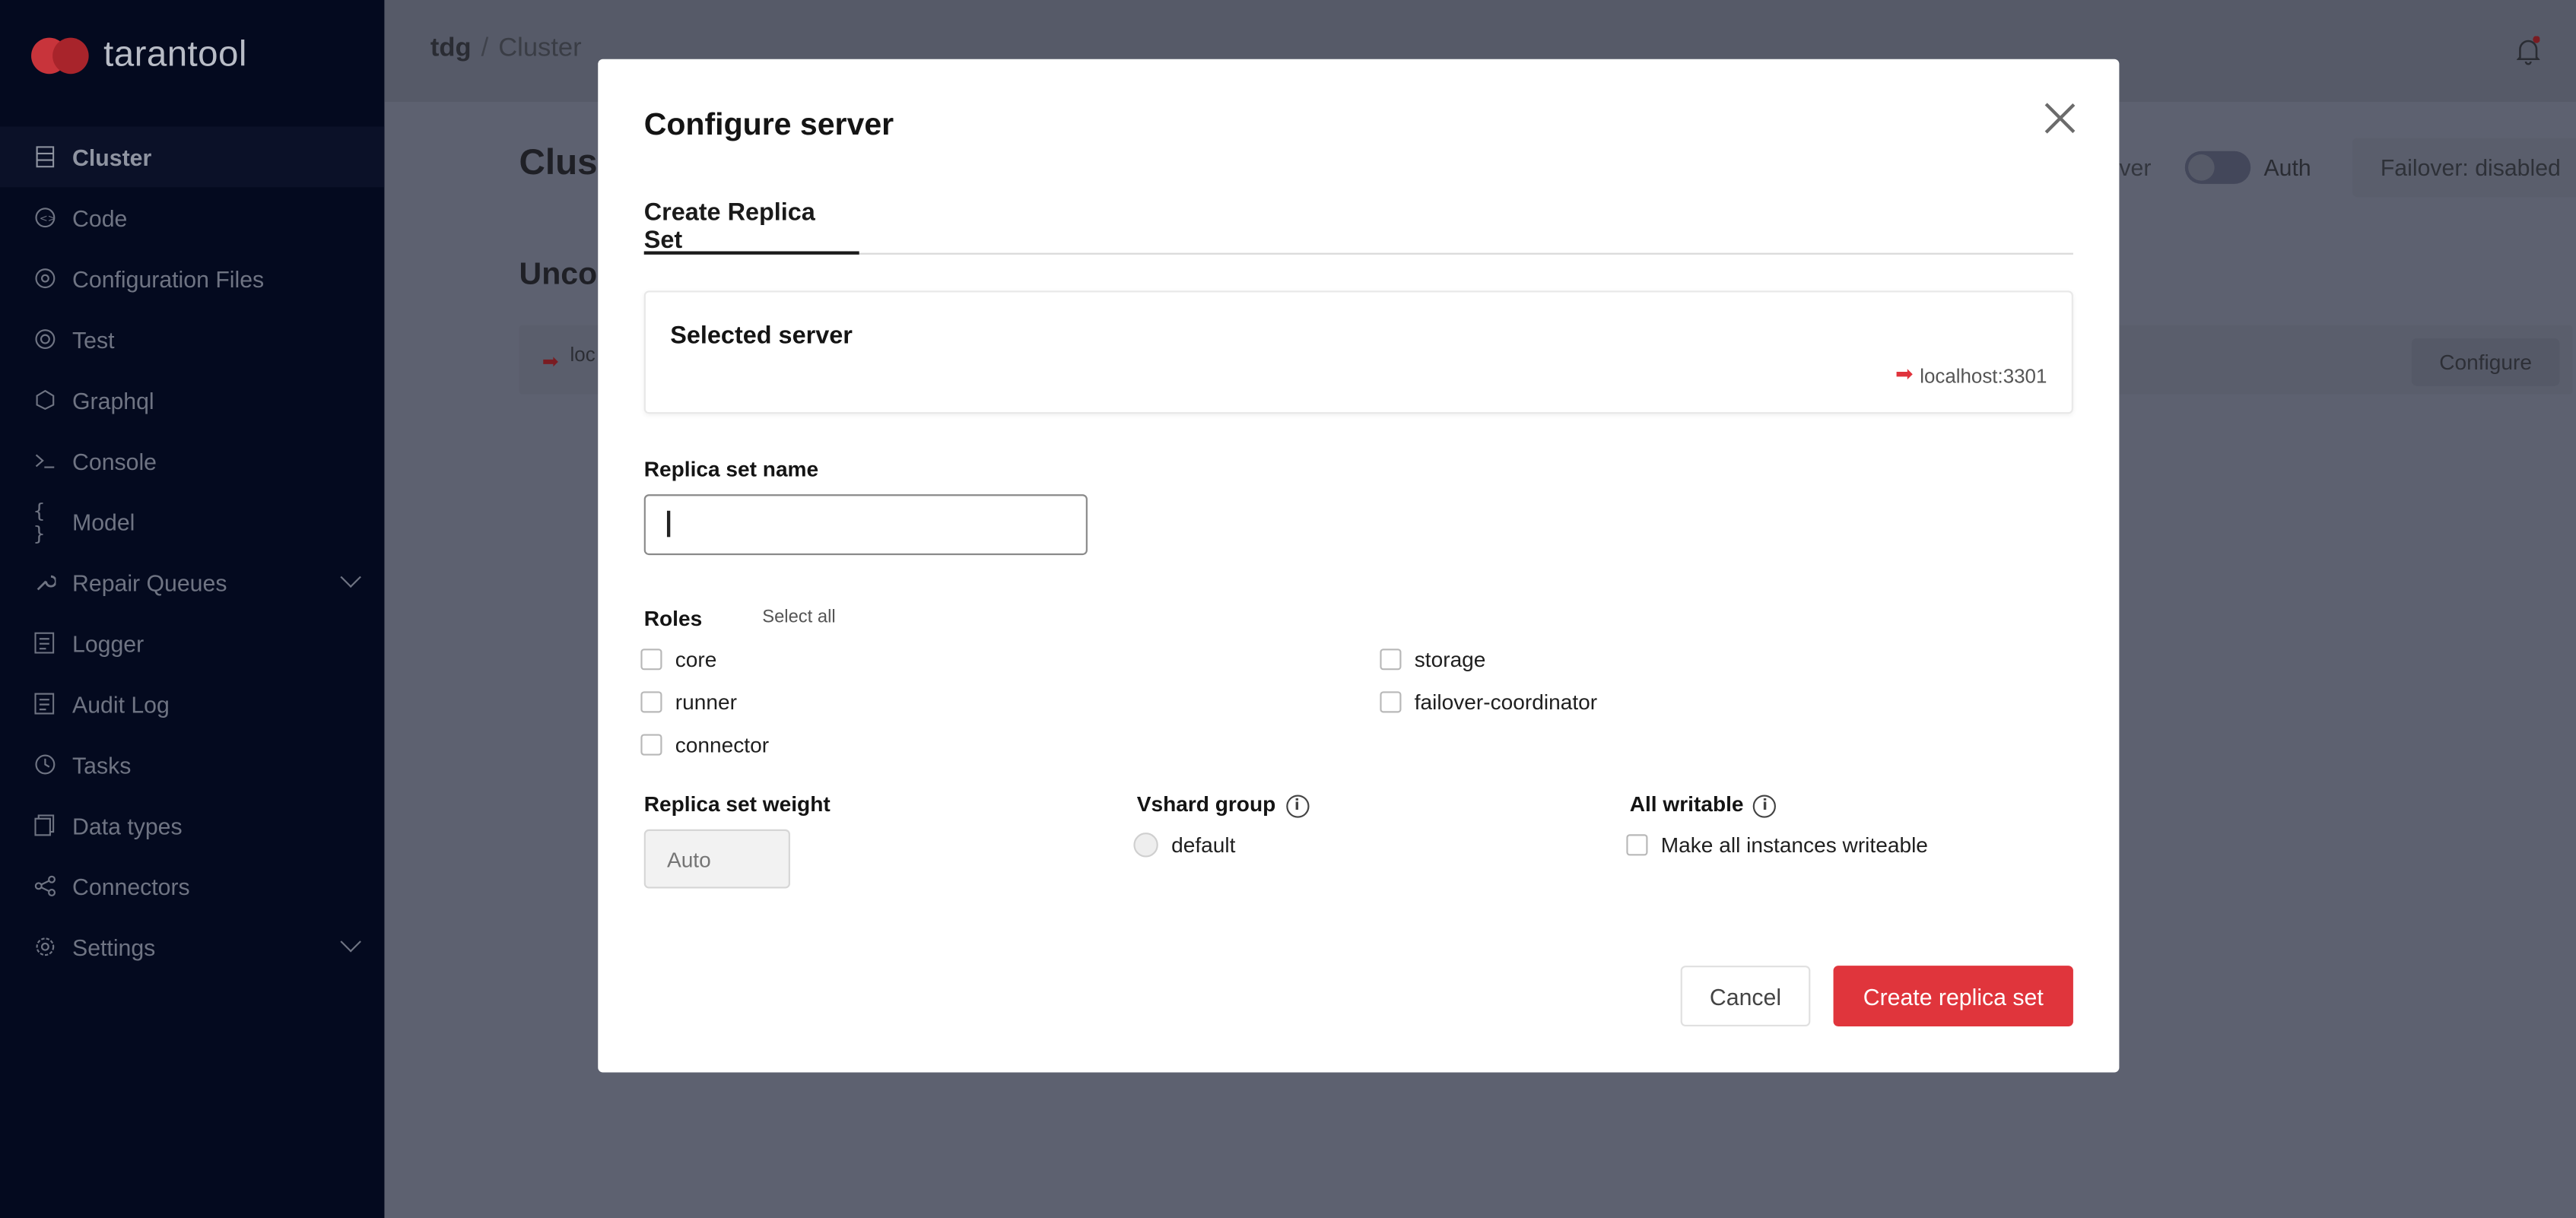  I want to click on toggle-switch, so click(2217, 167).